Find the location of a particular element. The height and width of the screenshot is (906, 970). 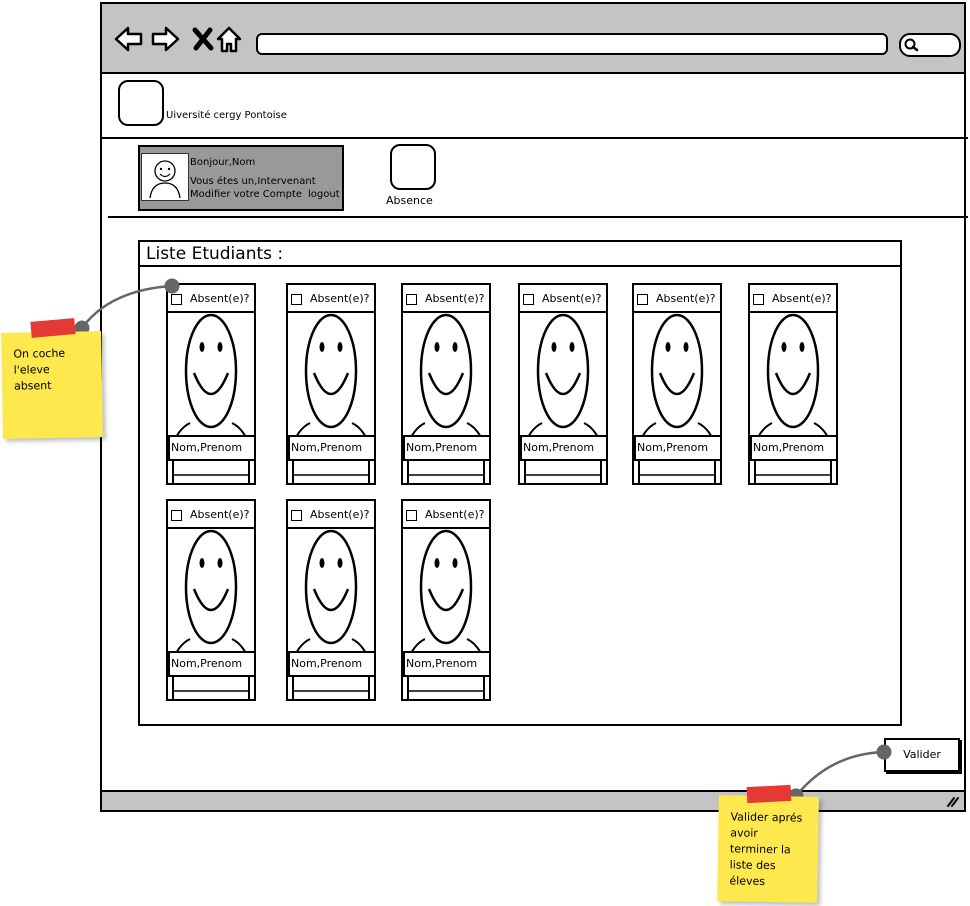

left-note-arrow is located at coordinates (127, 307).